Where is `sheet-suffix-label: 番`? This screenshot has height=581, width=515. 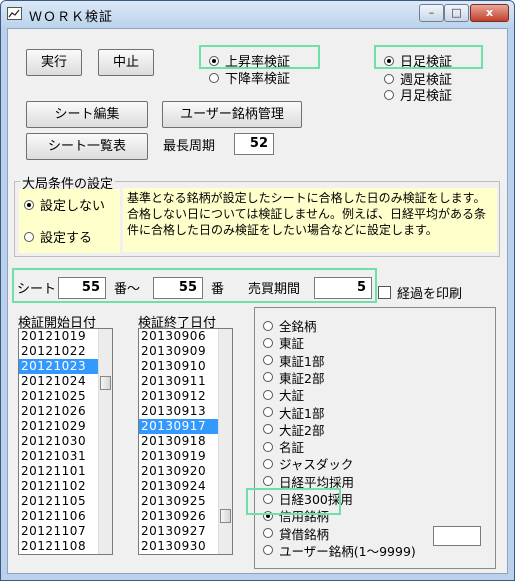 sheet-suffix-label: 番 is located at coordinates (218, 289).